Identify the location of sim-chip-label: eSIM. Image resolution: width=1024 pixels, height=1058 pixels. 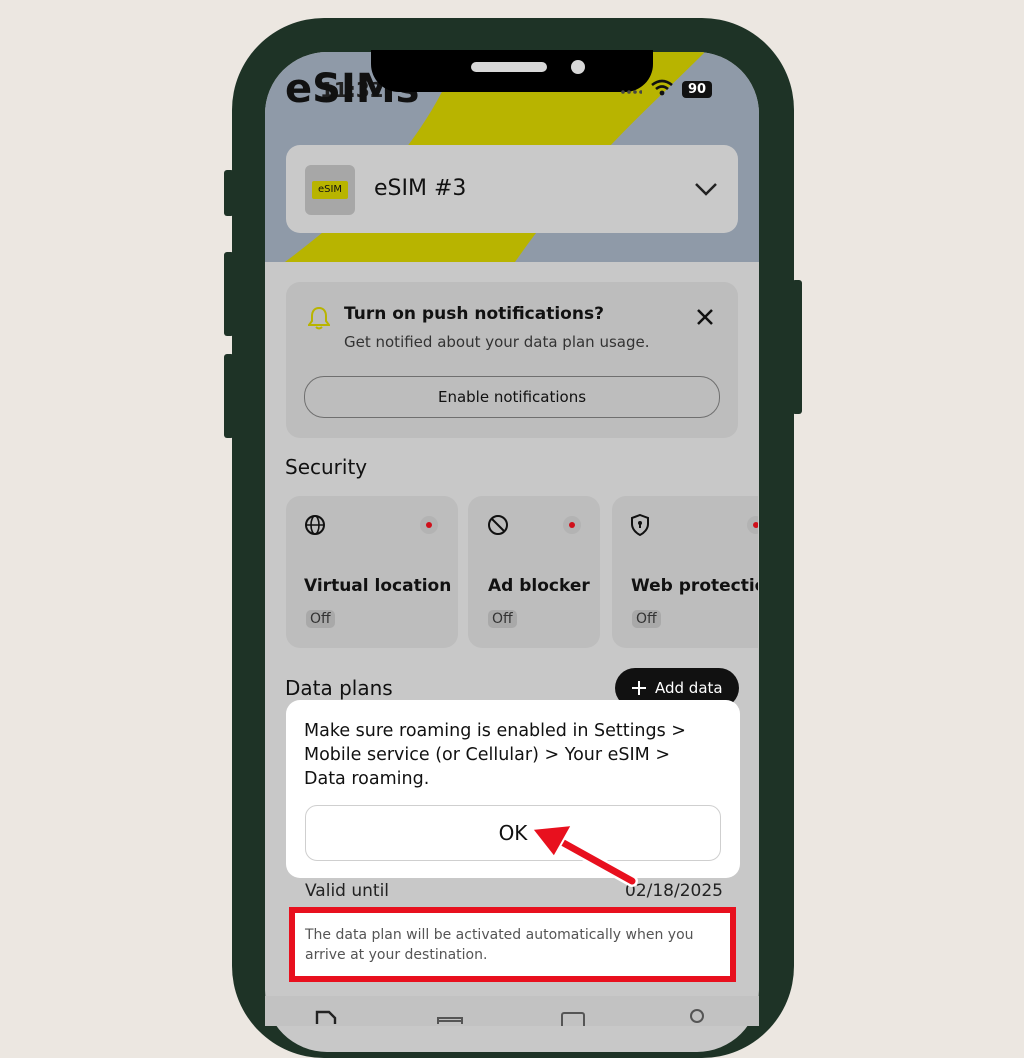
(330, 189).